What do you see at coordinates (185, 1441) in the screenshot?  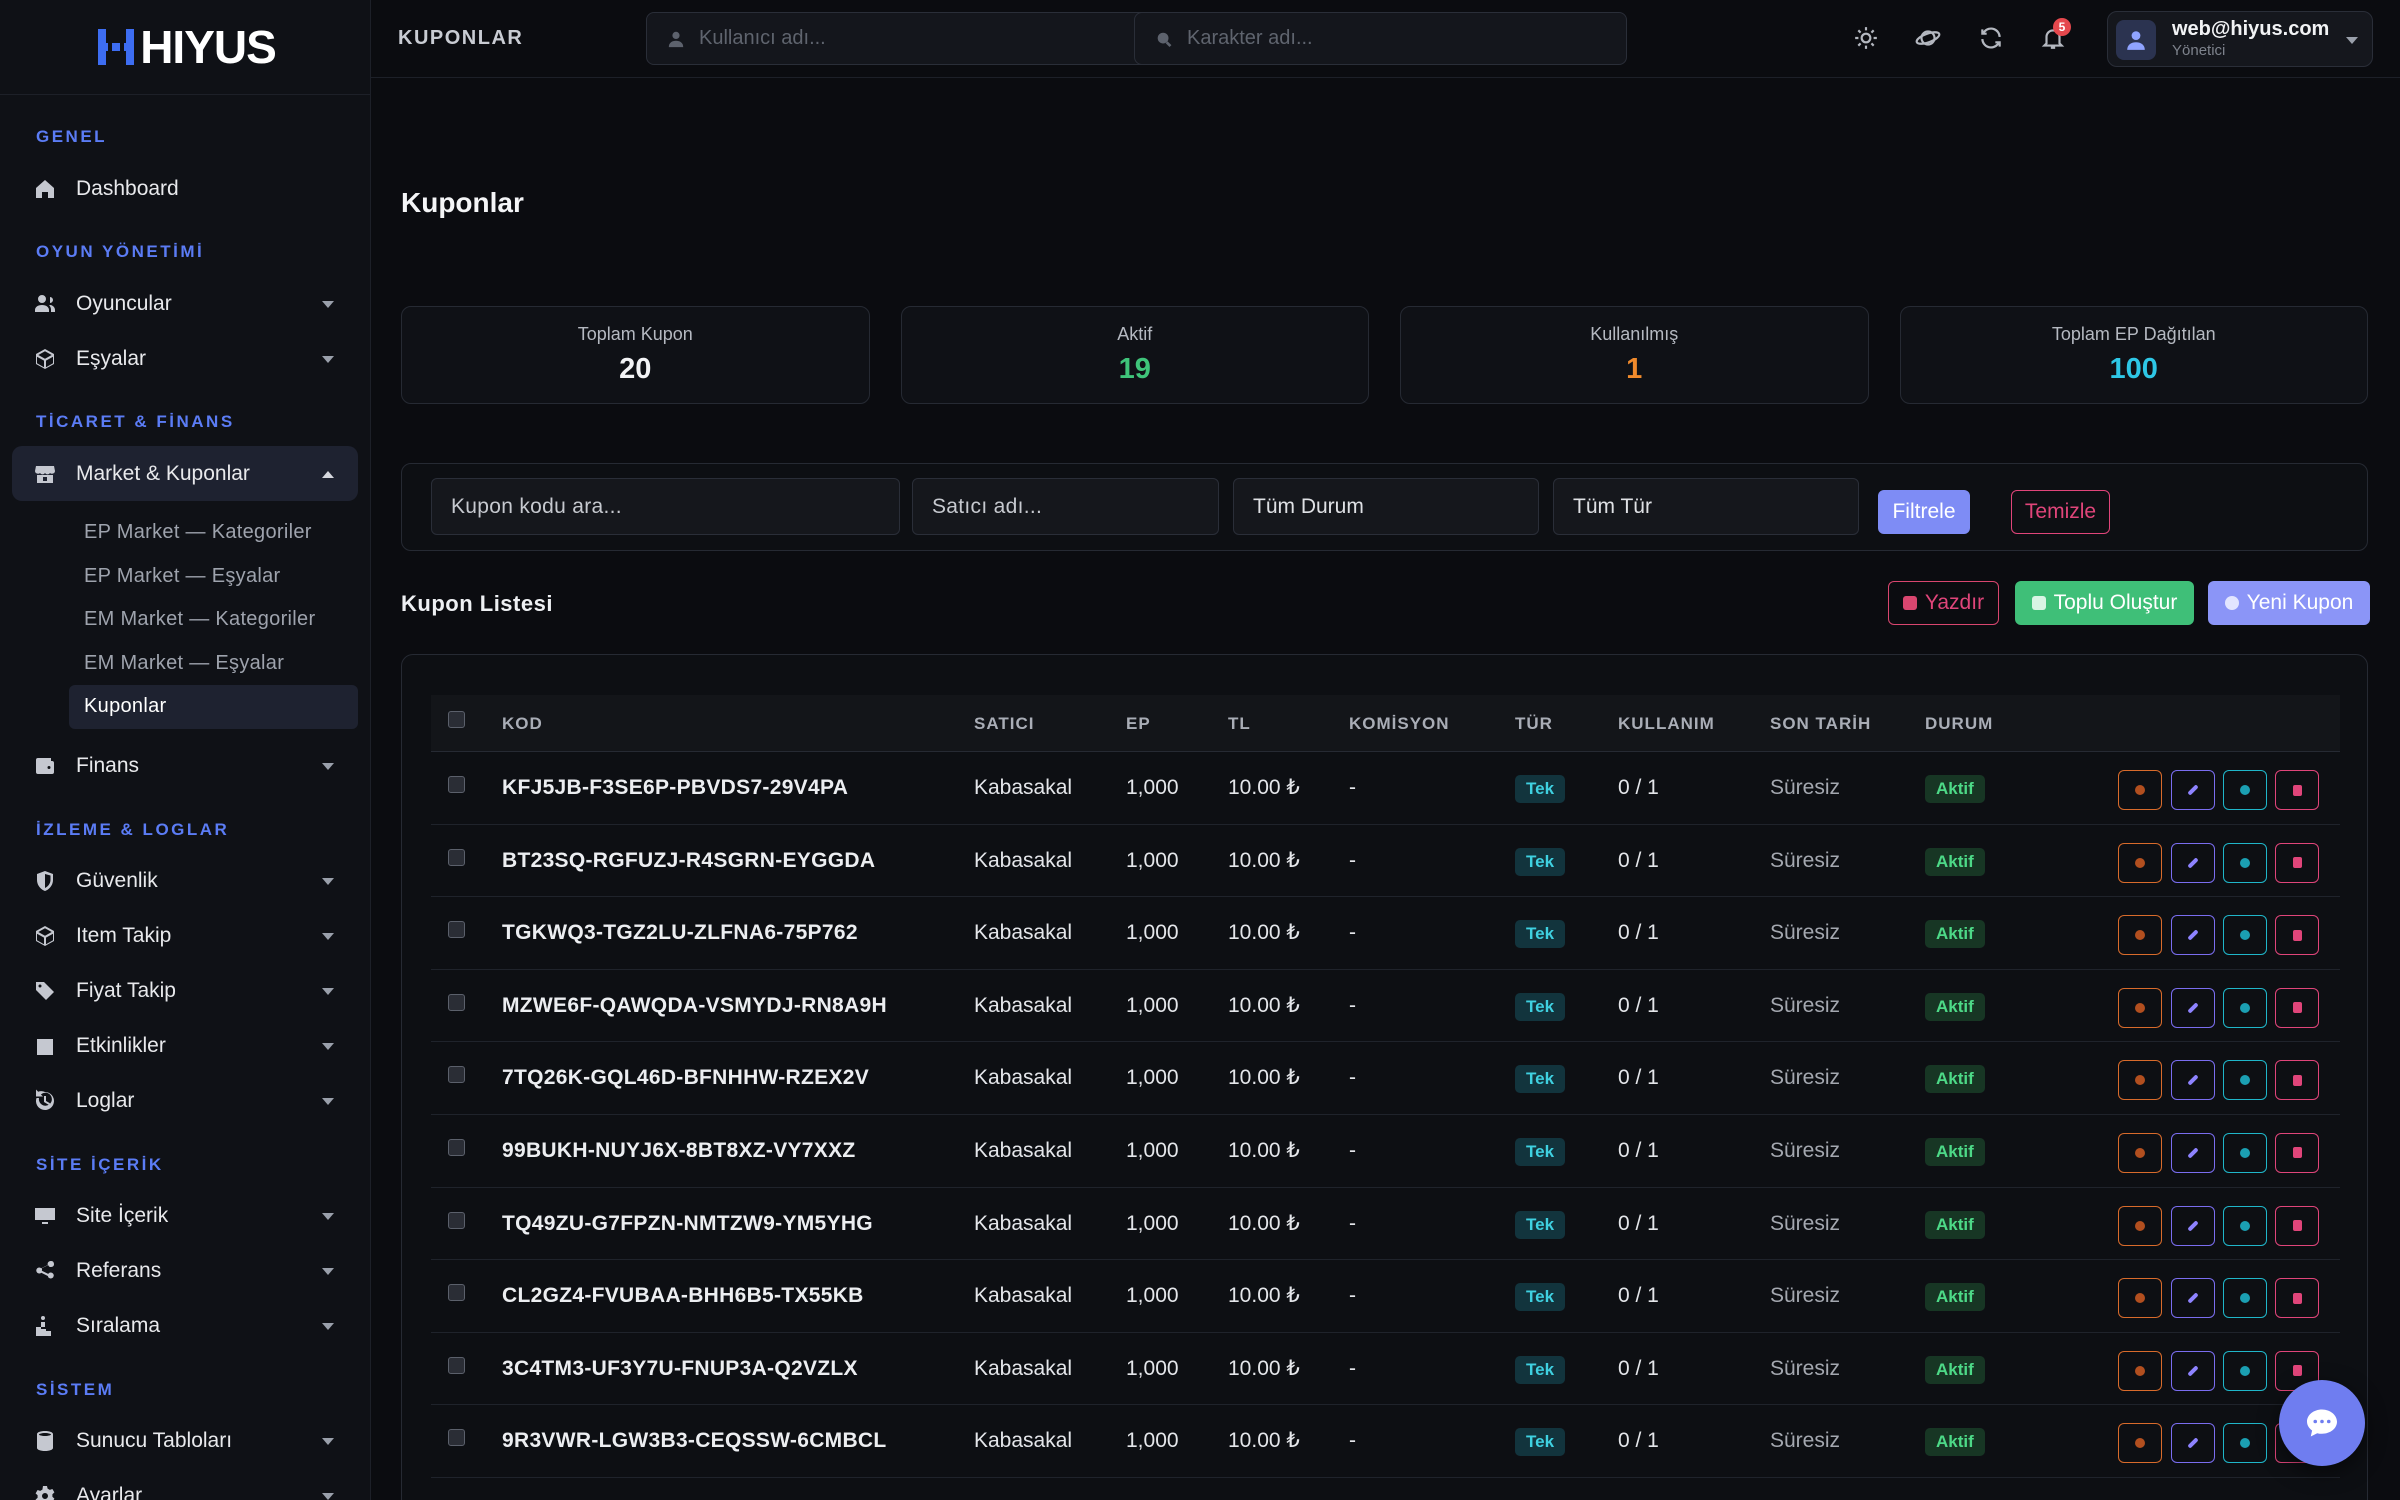 I see `sidebar-item-sunucu-tablolar: Sunucu Tabloları` at bounding box center [185, 1441].